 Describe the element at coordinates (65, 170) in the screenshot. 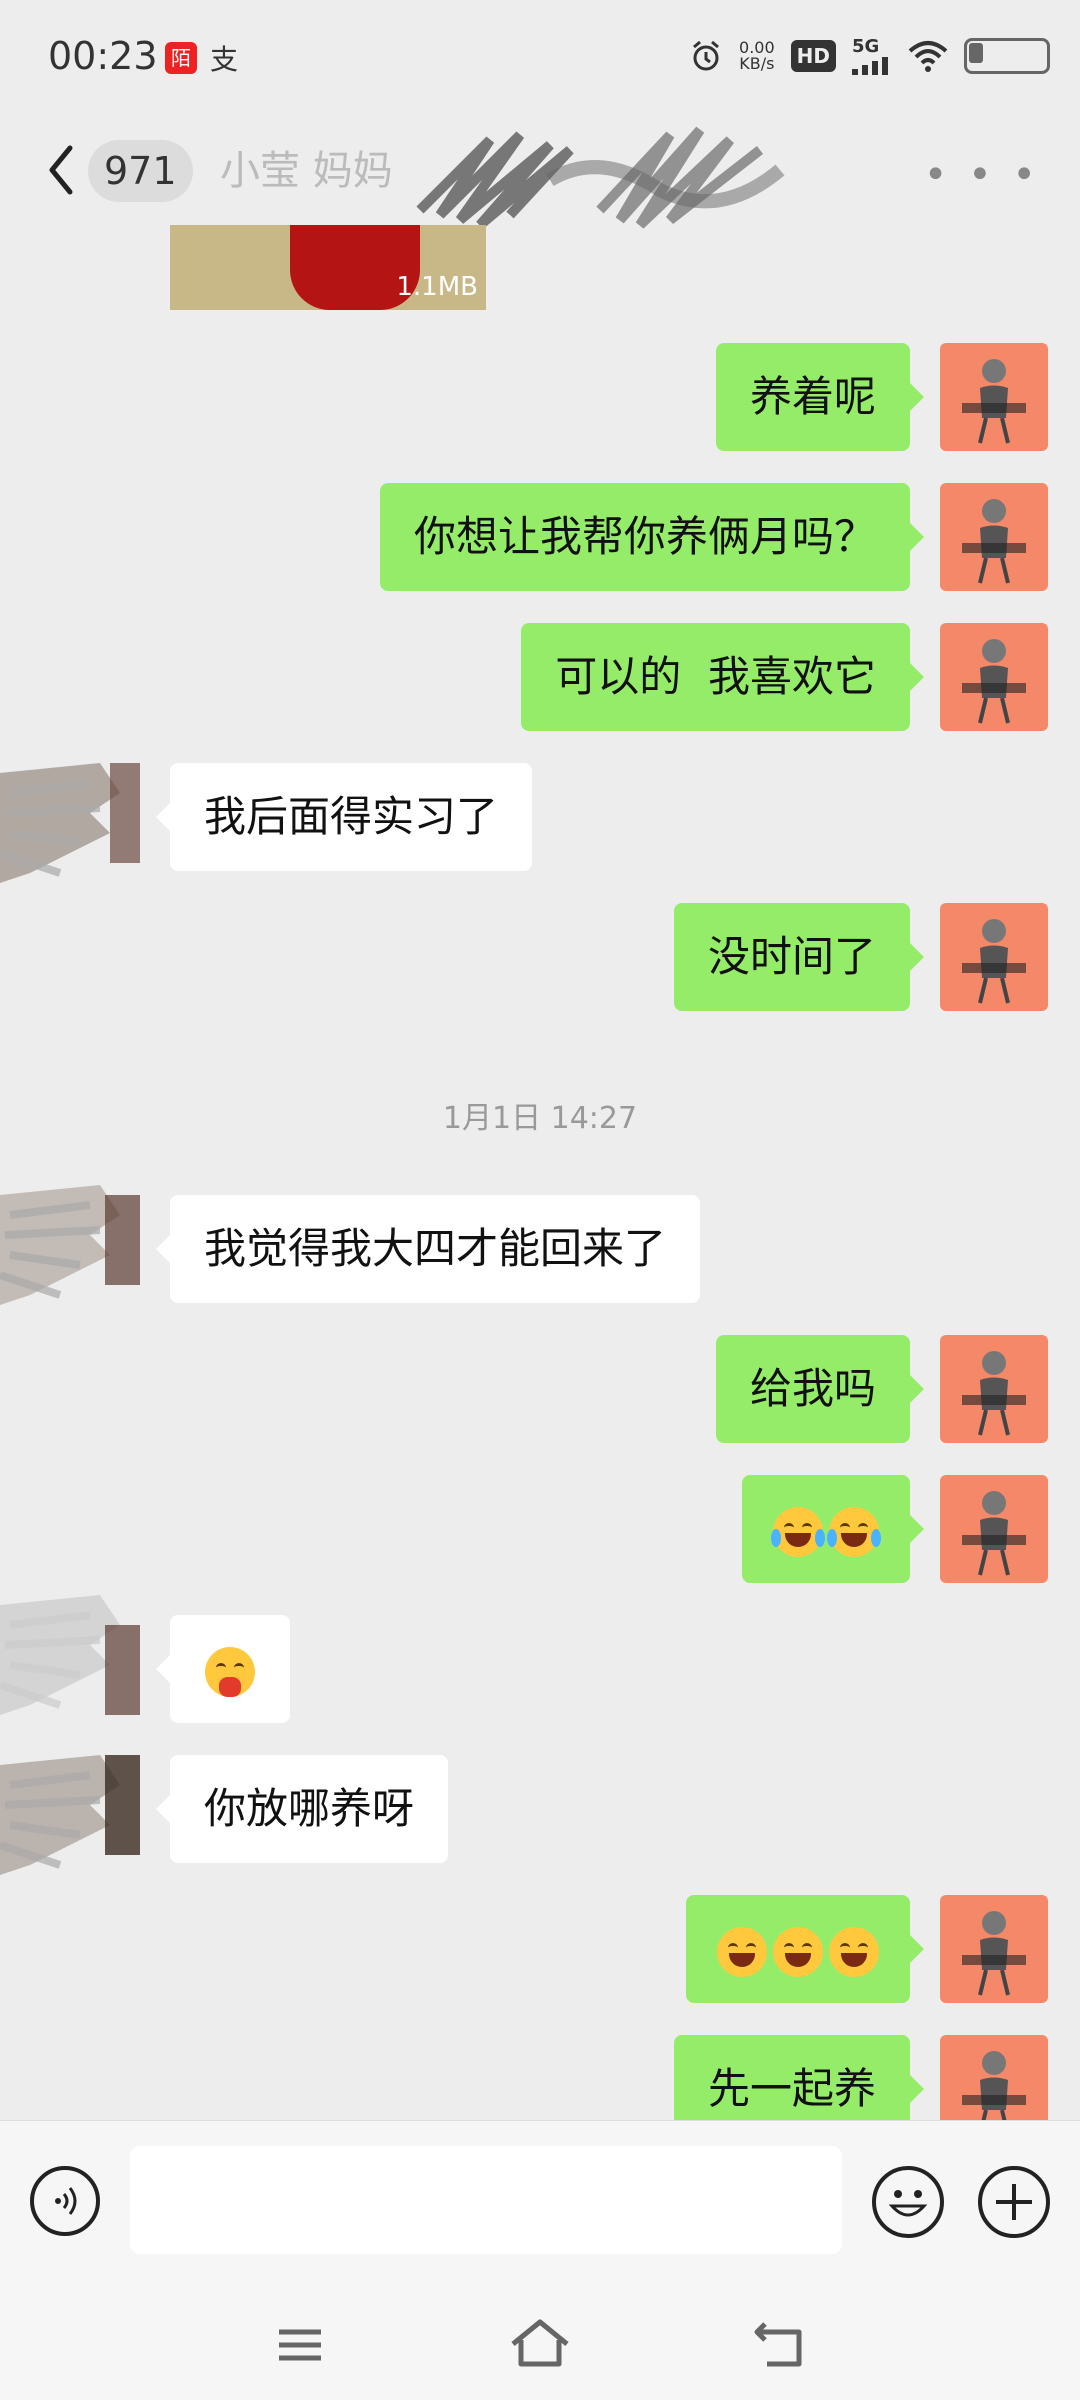

I see `back-arrow-icon` at that location.